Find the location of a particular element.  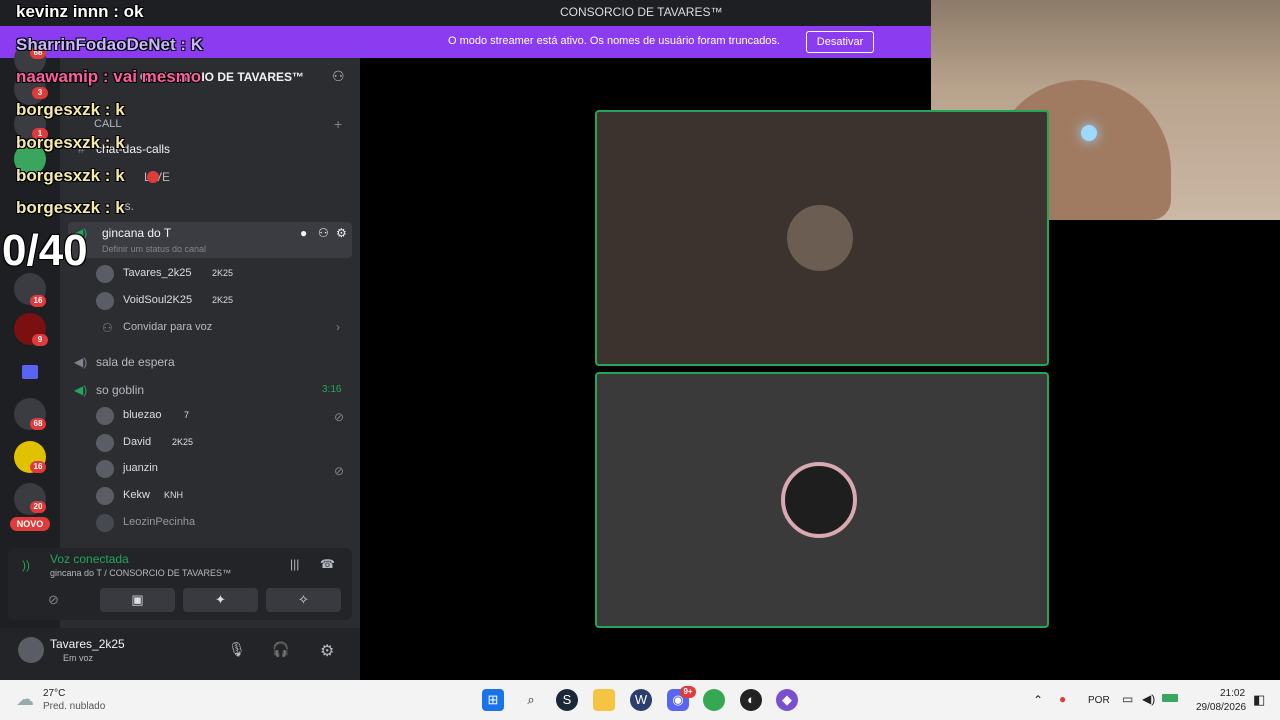

add-channel-icon: + is located at coordinates (338, 124).